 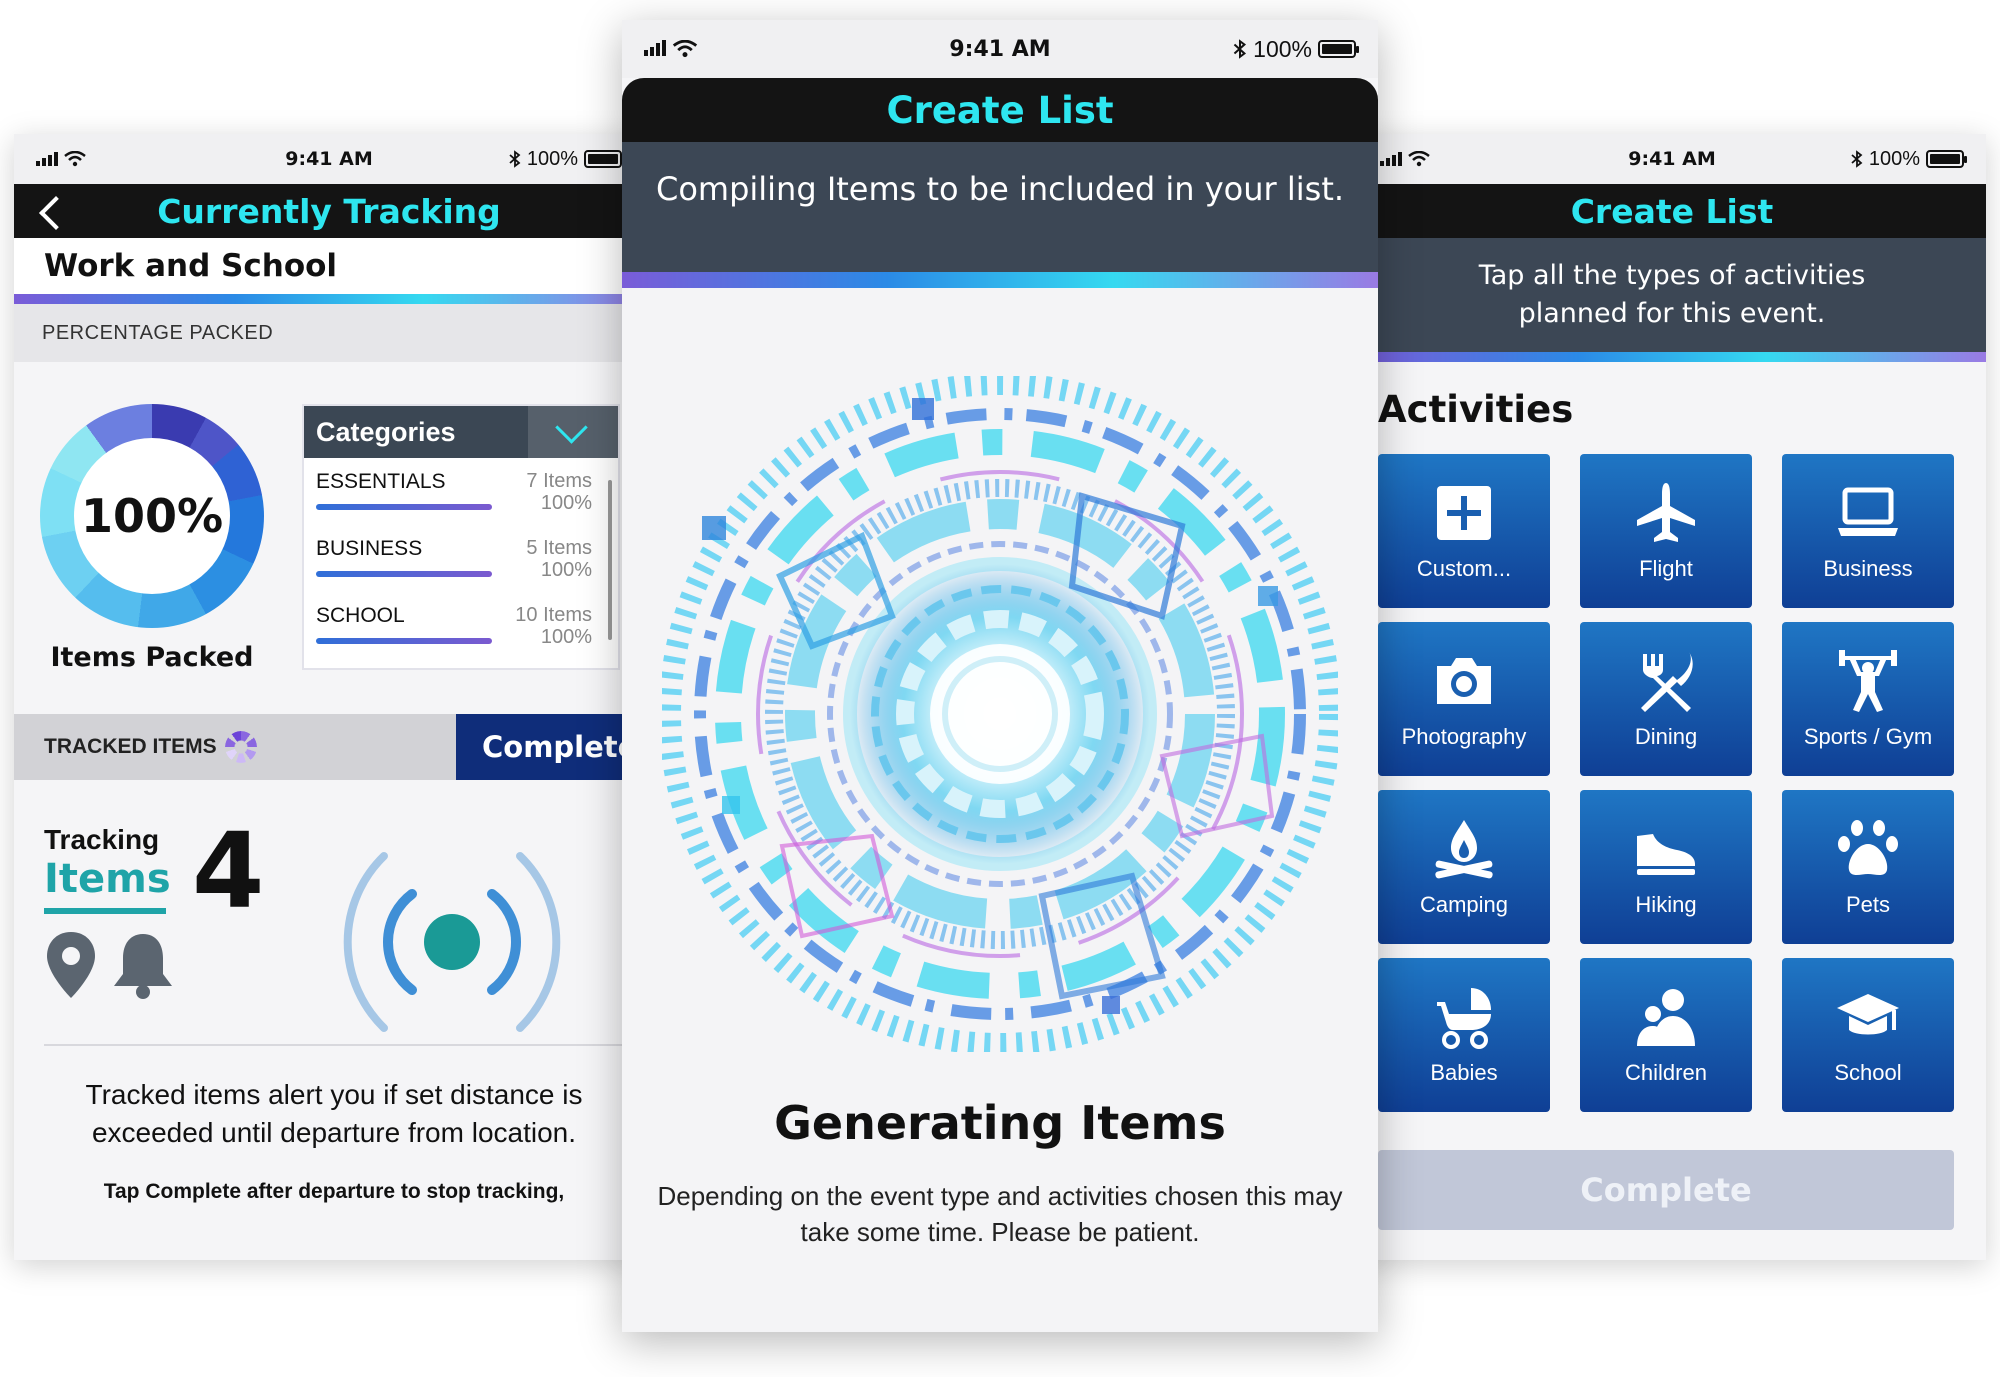 I want to click on activity-tile-sports-gym: Sports / Gym, so click(x=1868, y=699).